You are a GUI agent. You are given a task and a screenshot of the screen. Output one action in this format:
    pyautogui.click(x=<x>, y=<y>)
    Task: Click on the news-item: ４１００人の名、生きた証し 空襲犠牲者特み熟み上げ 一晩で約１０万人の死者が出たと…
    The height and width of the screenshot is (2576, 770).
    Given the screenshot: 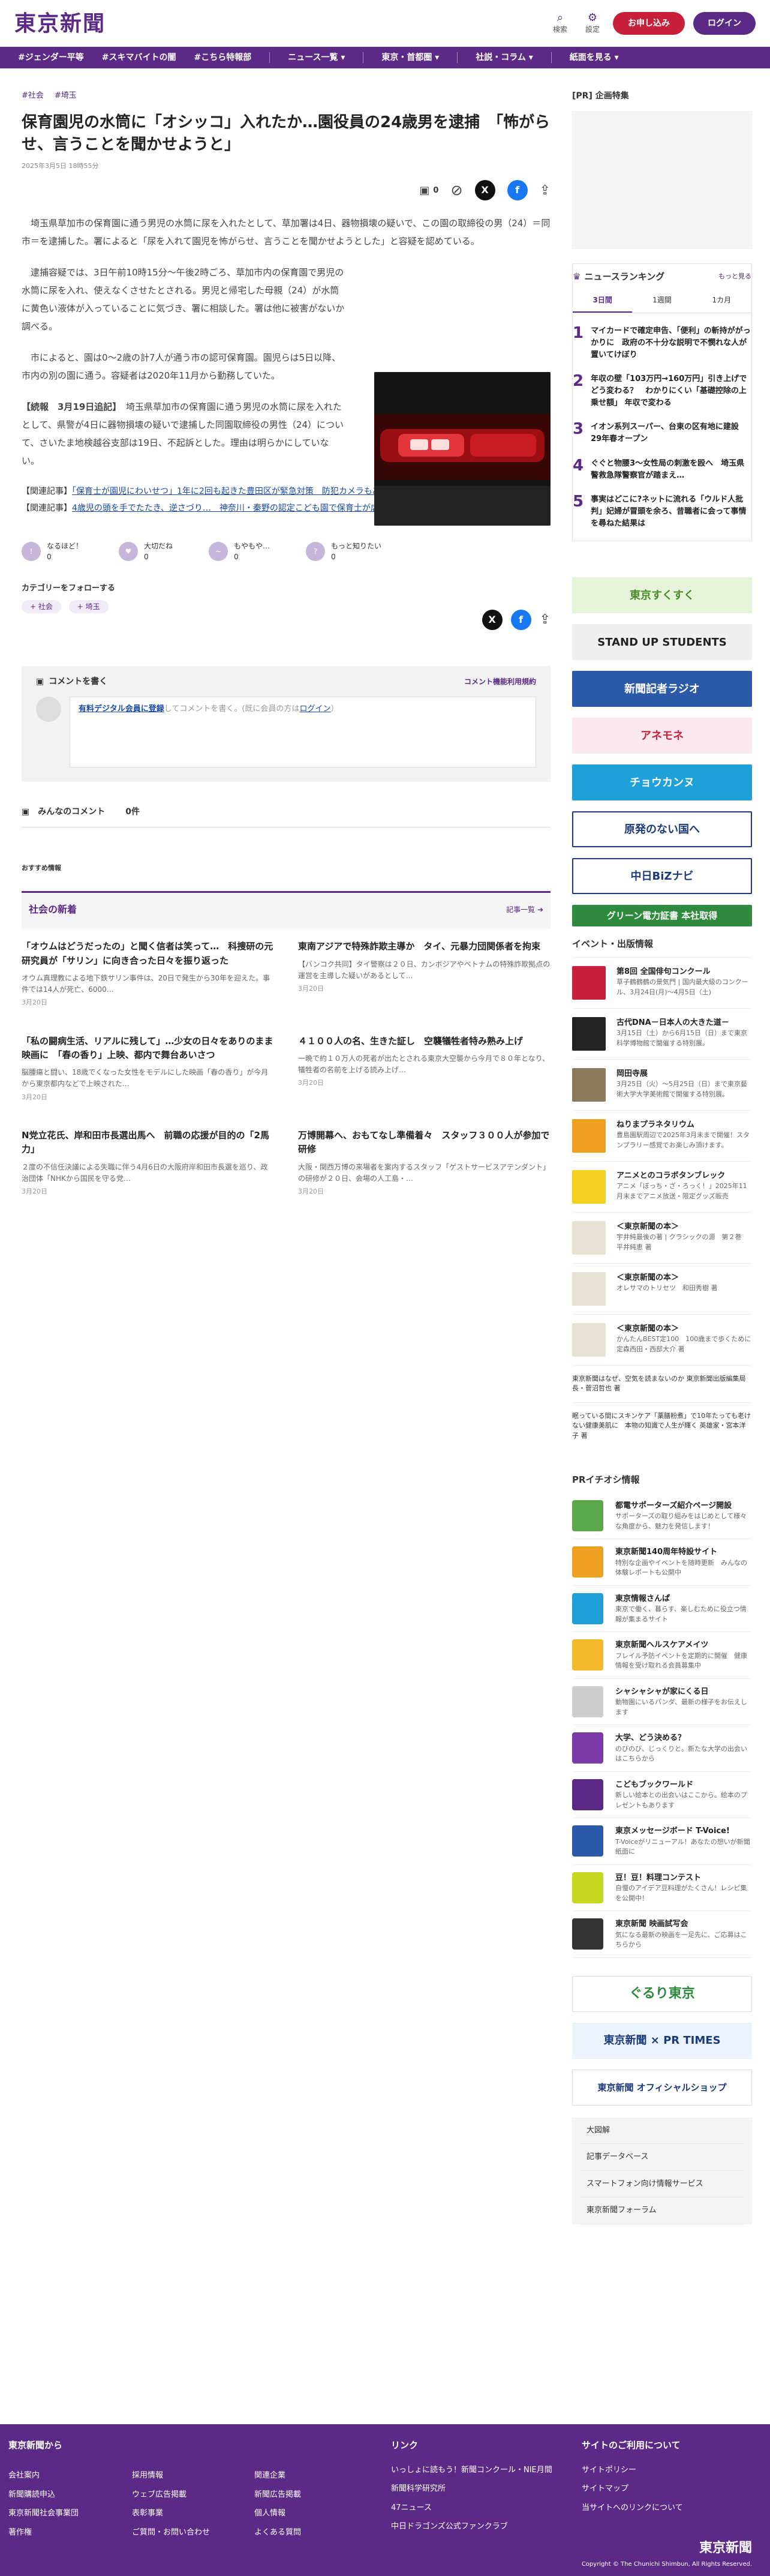 What is the action you would take?
    pyautogui.click(x=424, y=1068)
    